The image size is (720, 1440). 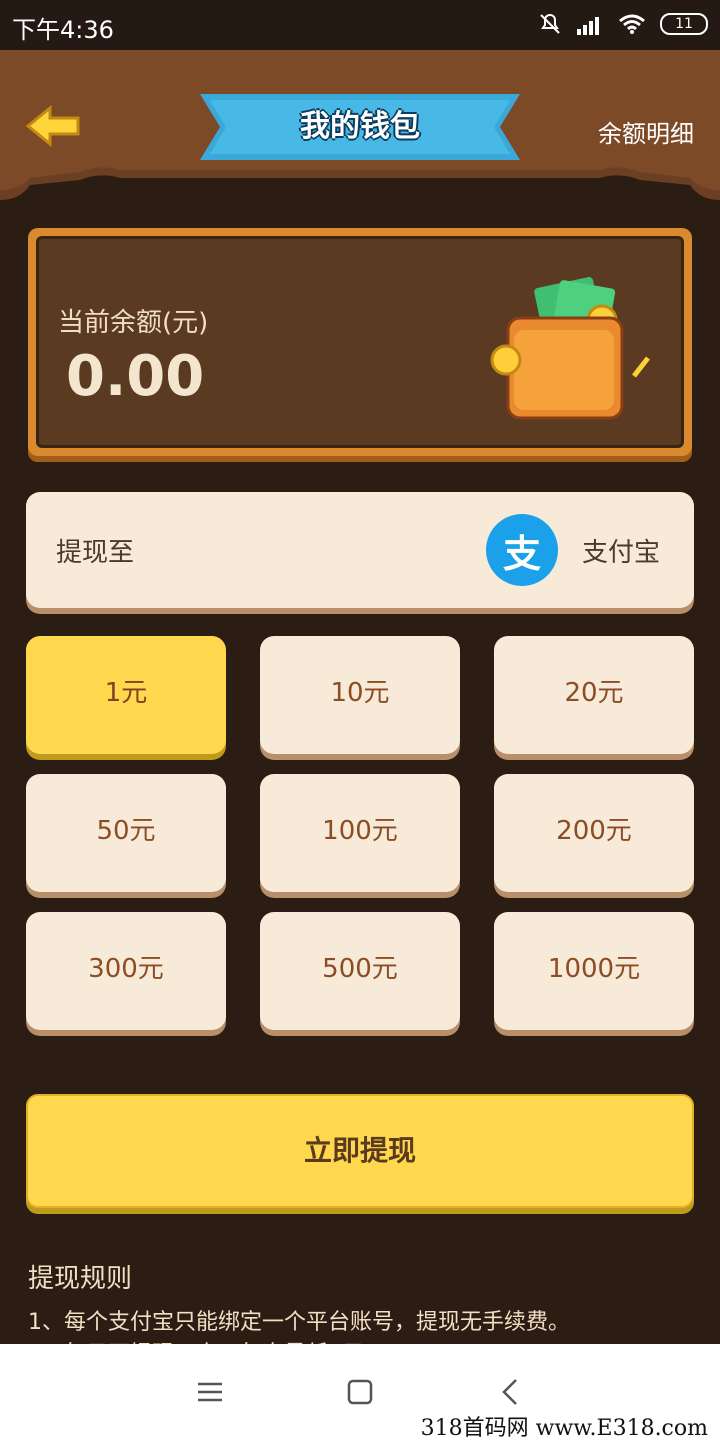 What do you see at coordinates (360, 550) in the screenshot?
I see `withdraw-target-row: 提现至 支 支付宝` at bounding box center [360, 550].